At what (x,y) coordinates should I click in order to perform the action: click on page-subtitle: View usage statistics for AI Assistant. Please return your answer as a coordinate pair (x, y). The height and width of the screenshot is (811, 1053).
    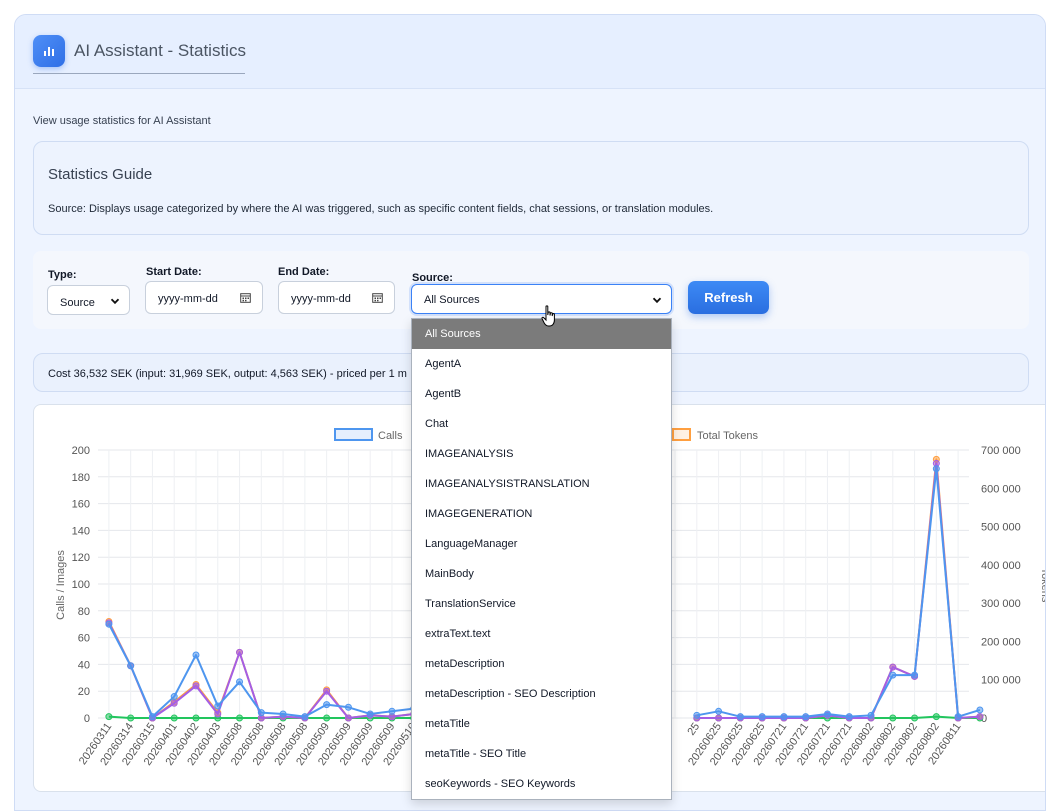
    Looking at the image, I should click on (122, 121).